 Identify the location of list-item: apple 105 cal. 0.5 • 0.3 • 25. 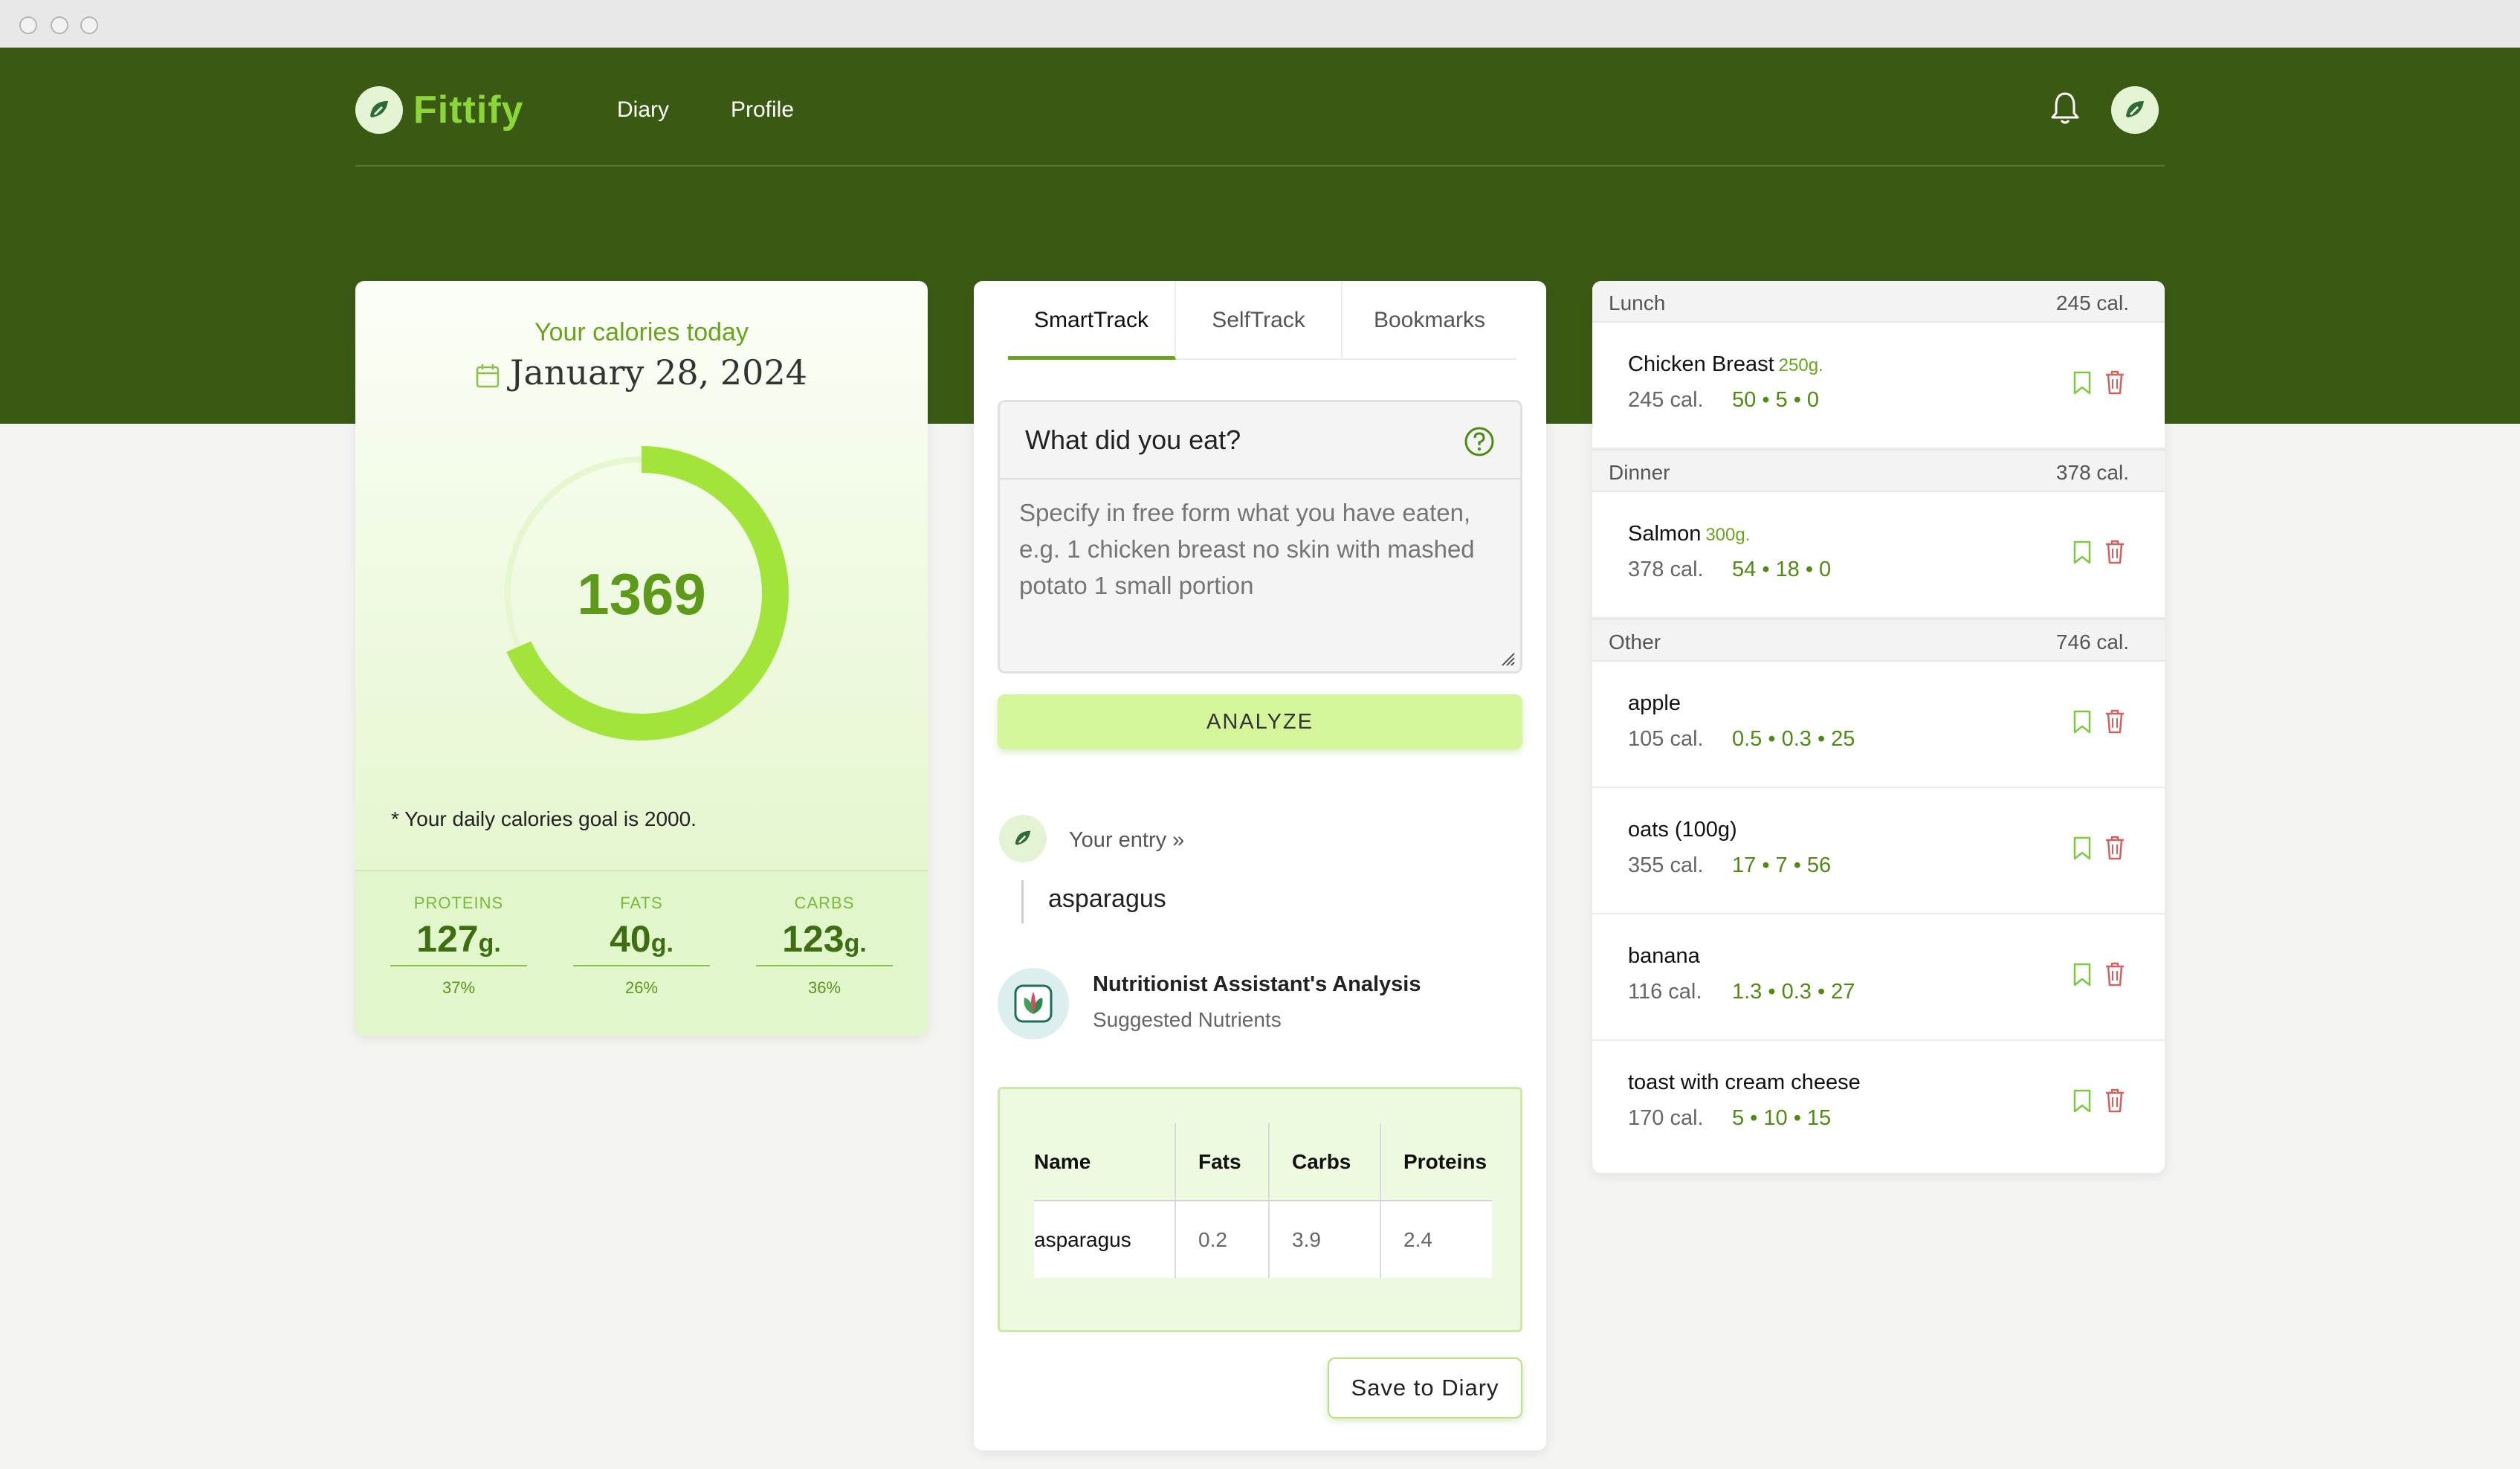
(1879, 725).